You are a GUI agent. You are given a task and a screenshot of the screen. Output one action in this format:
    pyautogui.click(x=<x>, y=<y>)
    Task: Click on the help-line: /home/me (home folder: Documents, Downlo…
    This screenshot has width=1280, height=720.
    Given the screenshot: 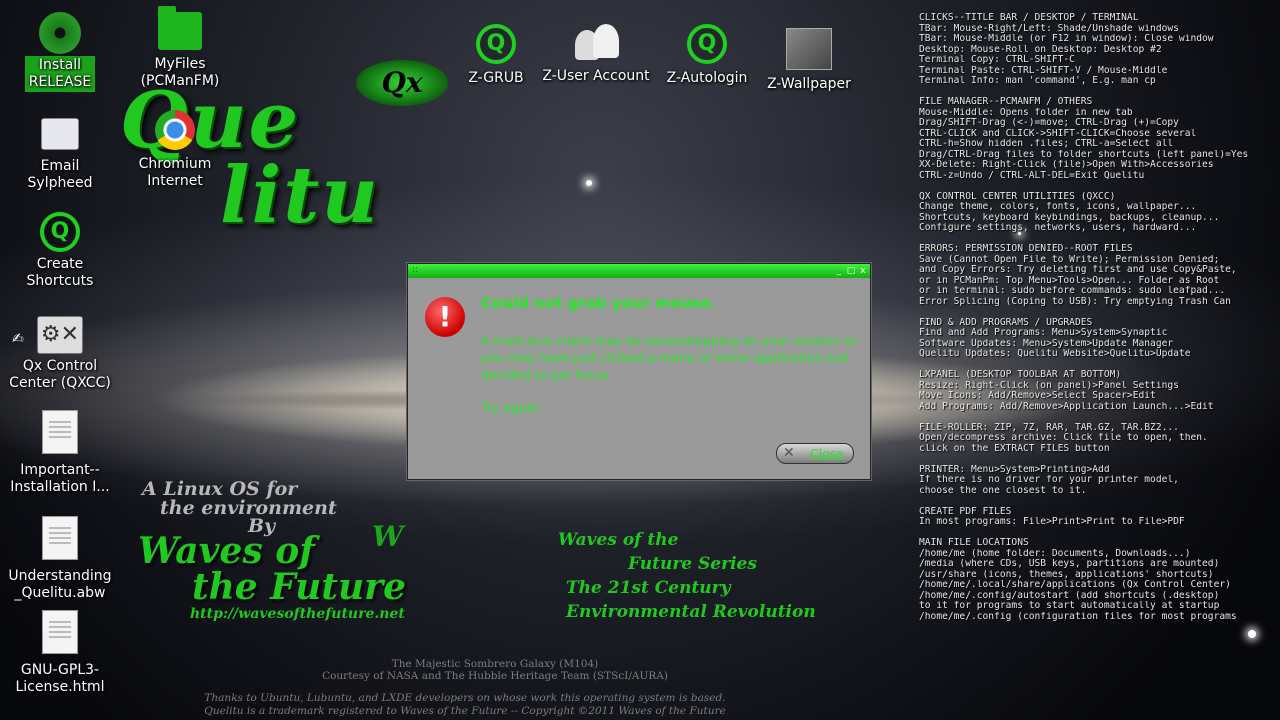 What is the action you would take?
    pyautogui.click(x=1055, y=553)
    